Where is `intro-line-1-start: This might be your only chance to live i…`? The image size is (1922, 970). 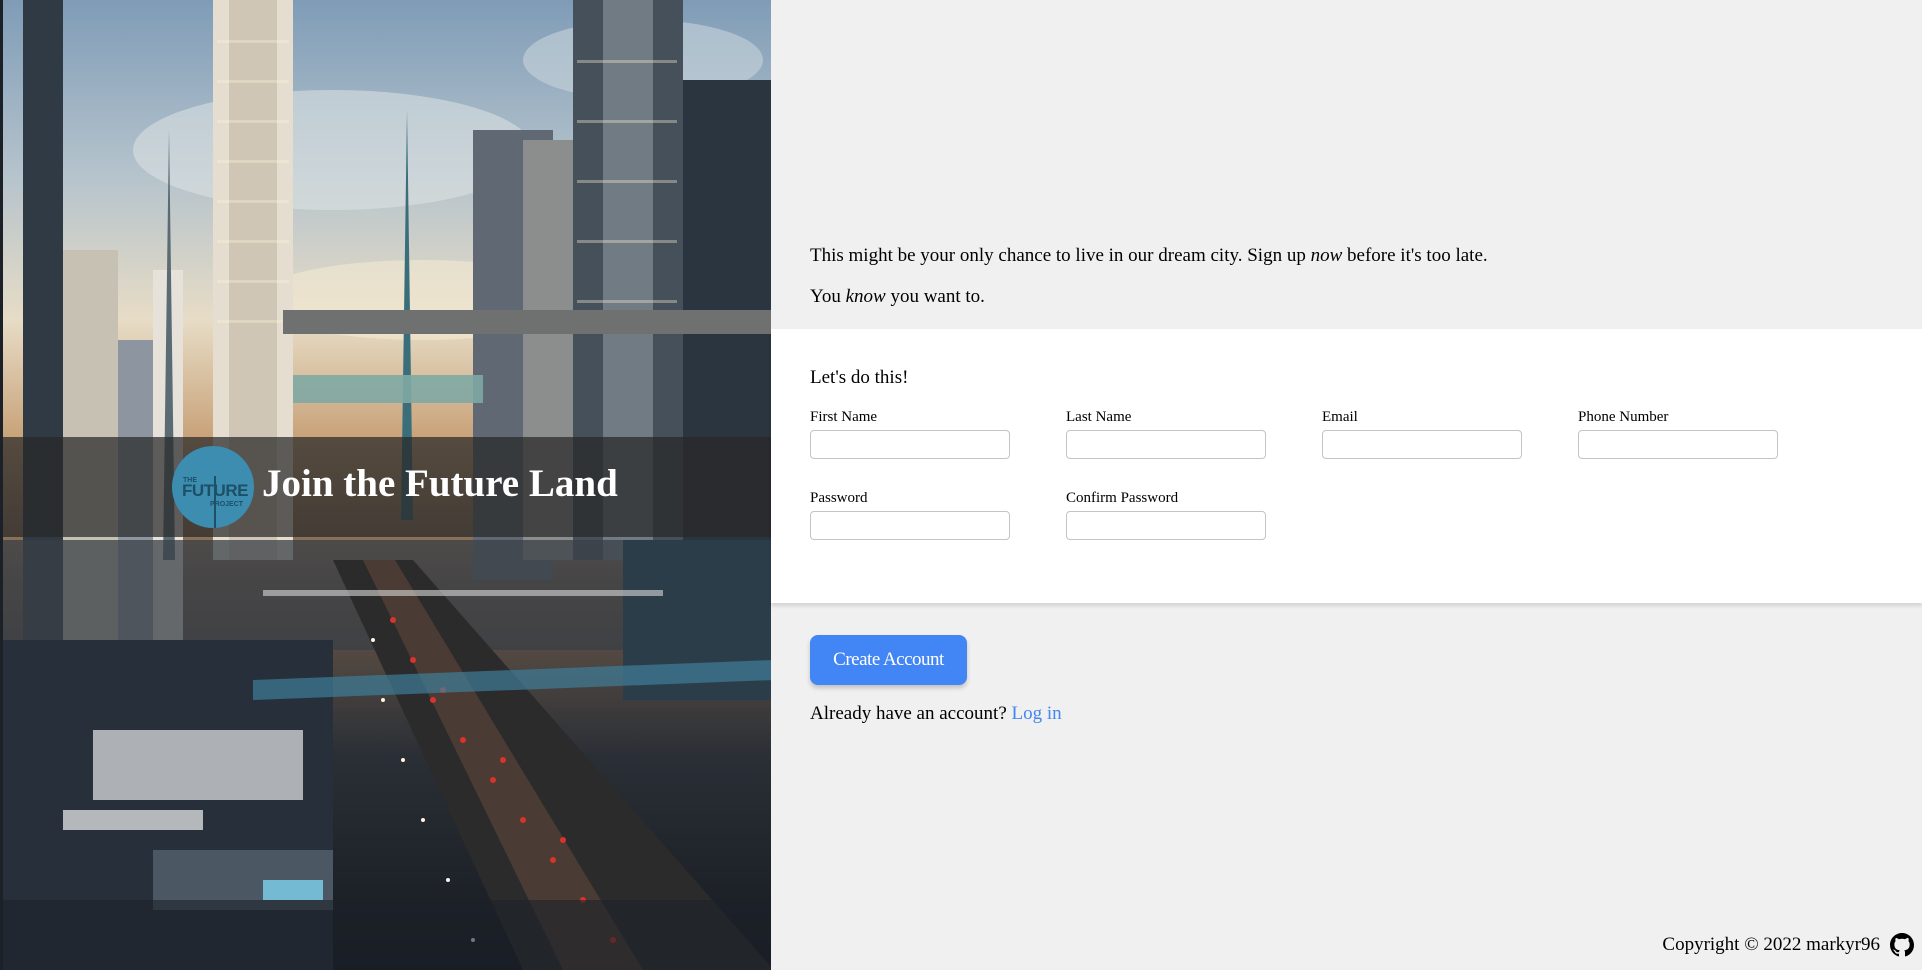
intro-line-1-start: This might be your only chance to live i… is located at coordinates (1060, 255).